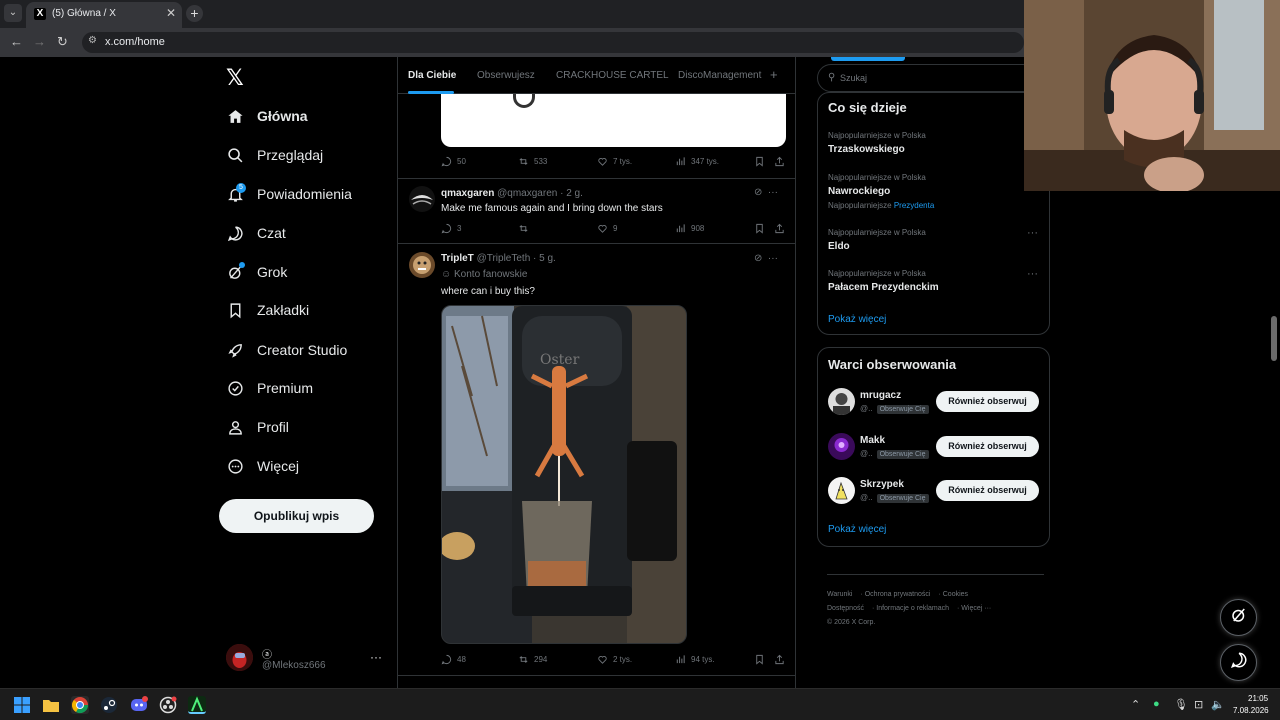 This screenshot has width=1280, height=720. I want to click on post-button: Opublikuj wpis, so click(296, 516).